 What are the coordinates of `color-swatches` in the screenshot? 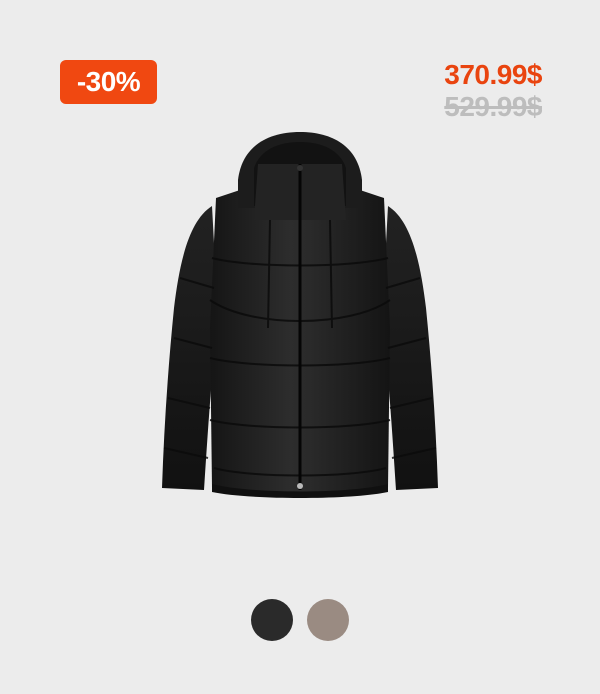 It's located at (300, 620).